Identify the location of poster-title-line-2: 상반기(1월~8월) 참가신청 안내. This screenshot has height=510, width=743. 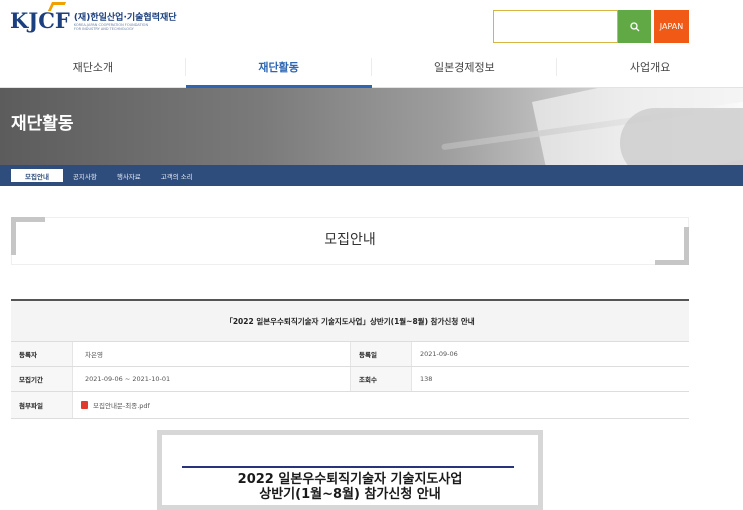
(350, 494).